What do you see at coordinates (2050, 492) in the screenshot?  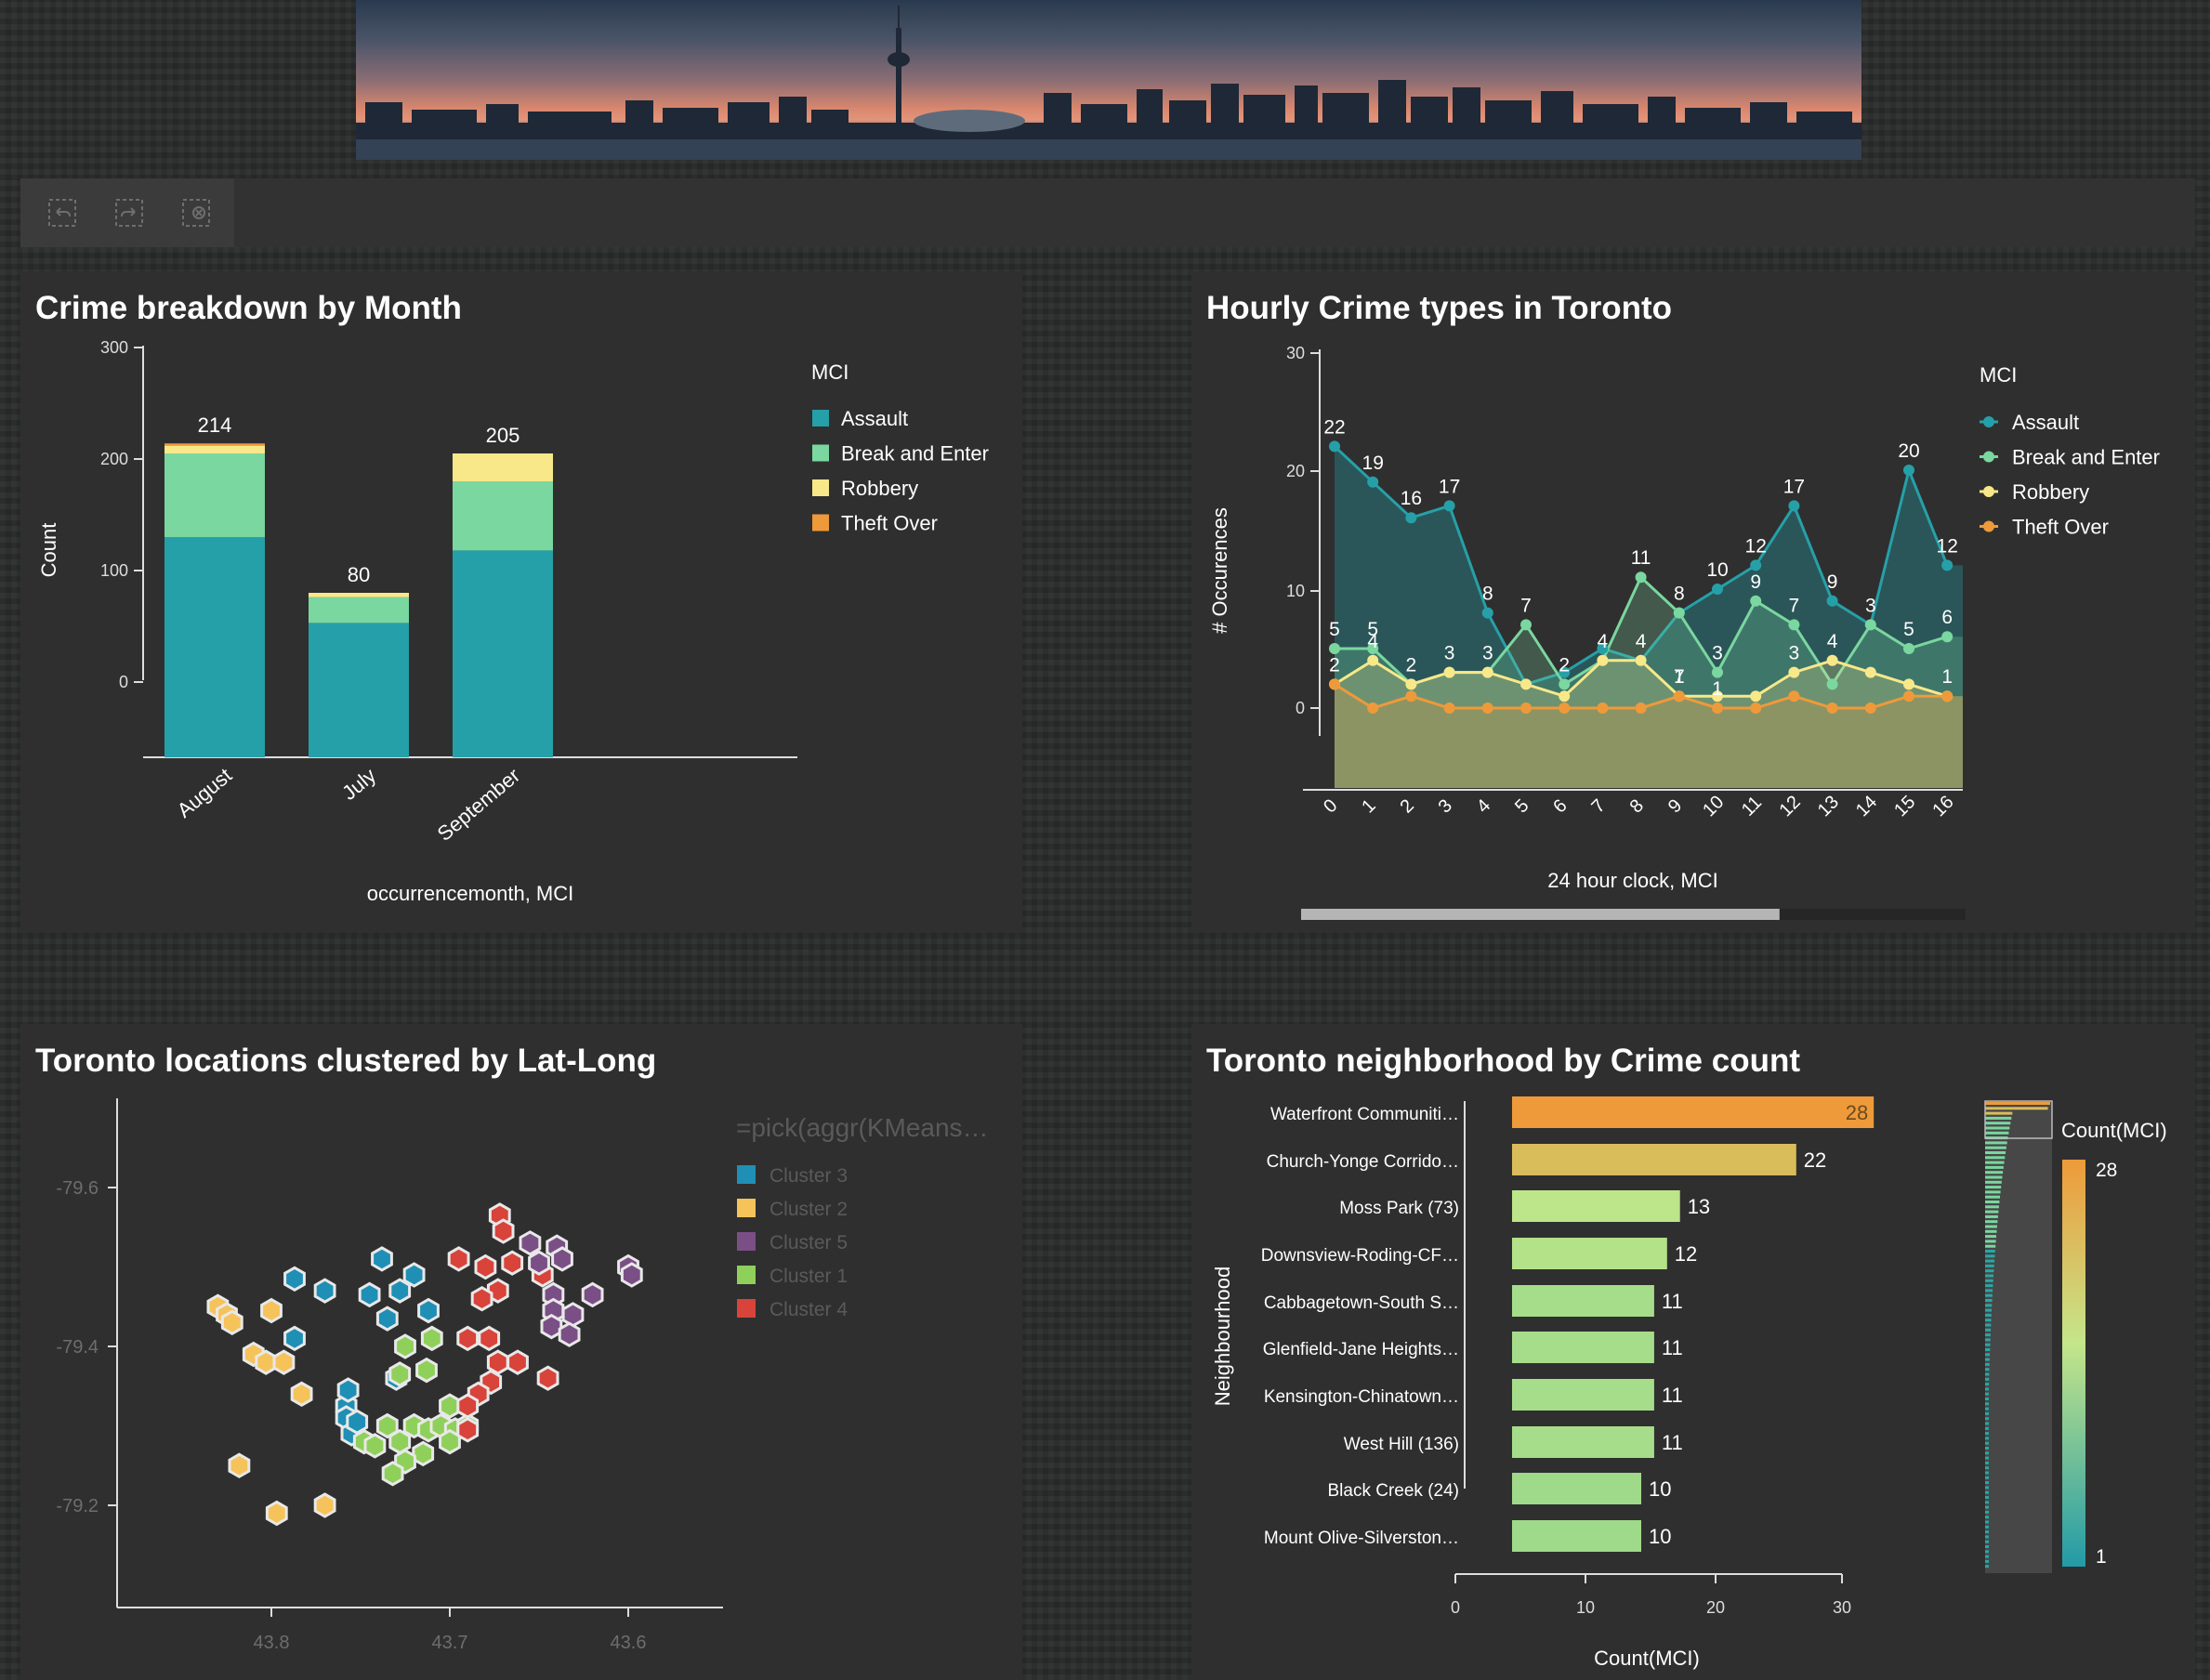 I see `hourly-legend-label: Robbery` at bounding box center [2050, 492].